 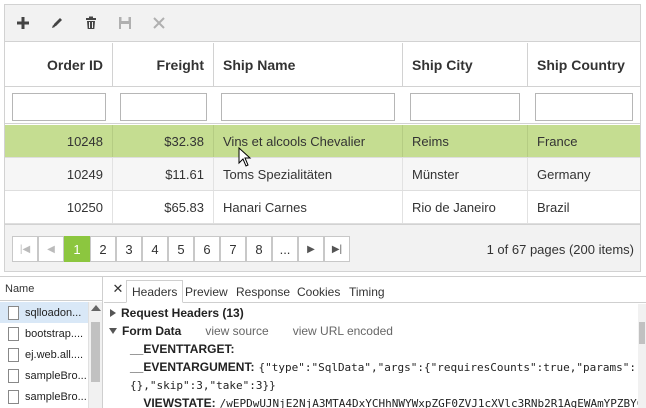 What do you see at coordinates (308, 207) in the screenshot?
I see `cell-ship-name: Hanari Carnes` at bounding box center [308, 207].